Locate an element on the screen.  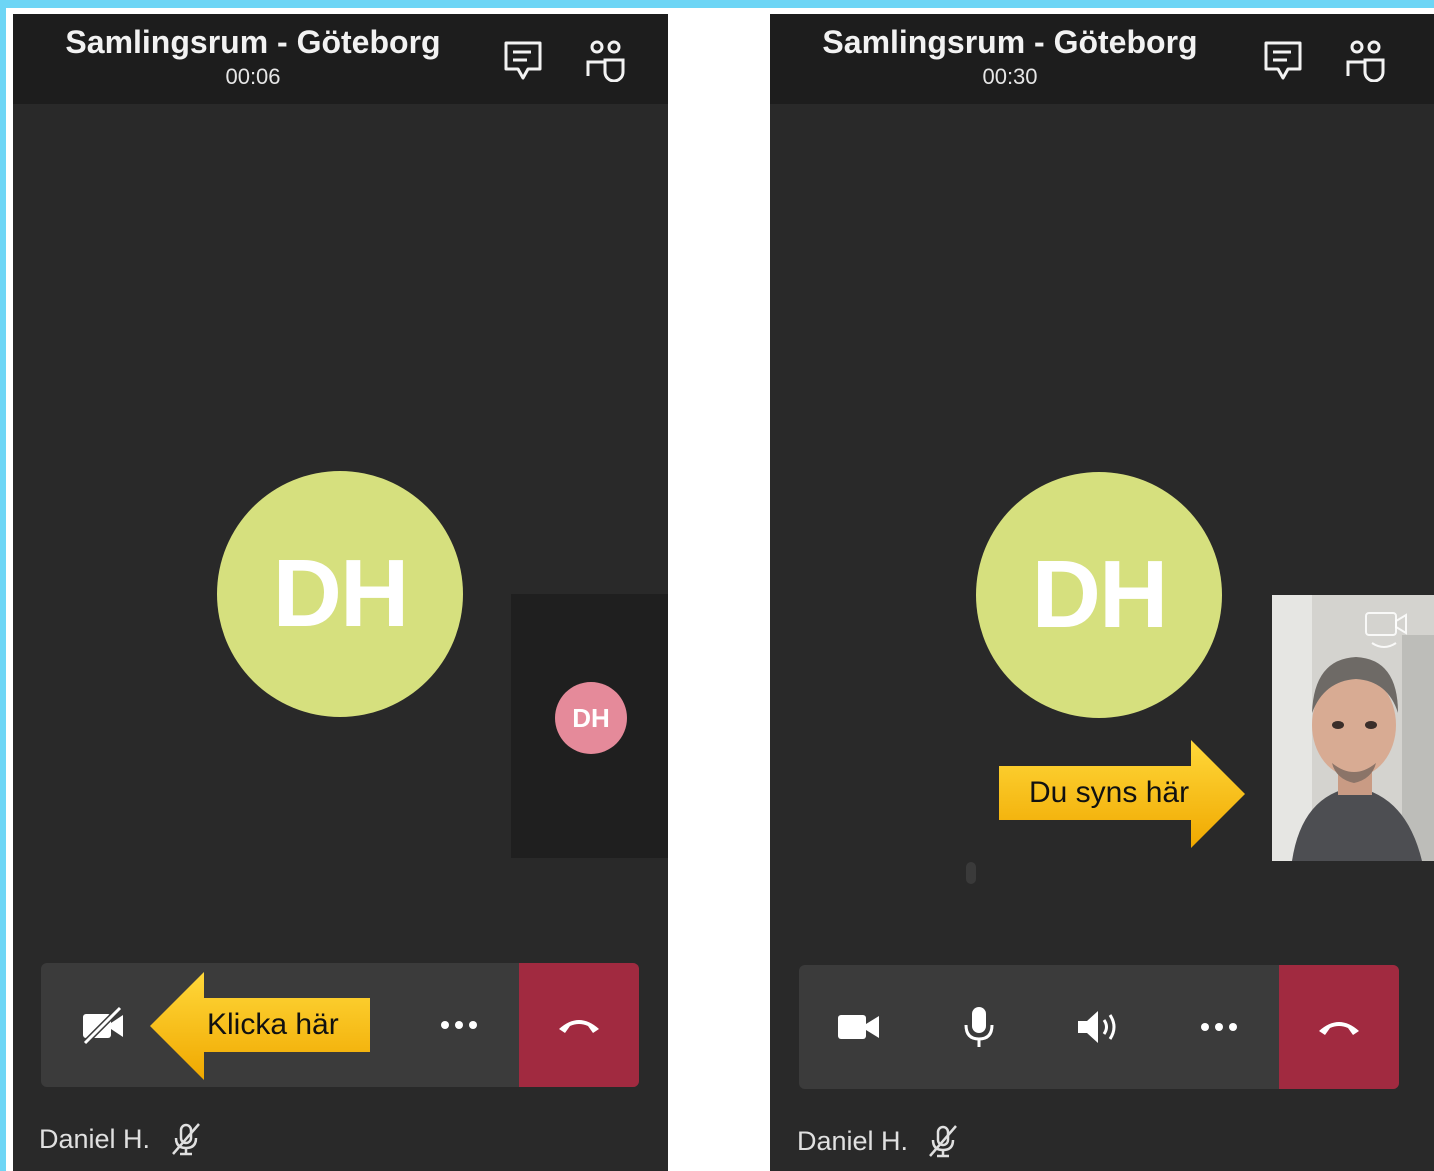
click-here-callout: Klicka här is located at coordinates (261, 1026).